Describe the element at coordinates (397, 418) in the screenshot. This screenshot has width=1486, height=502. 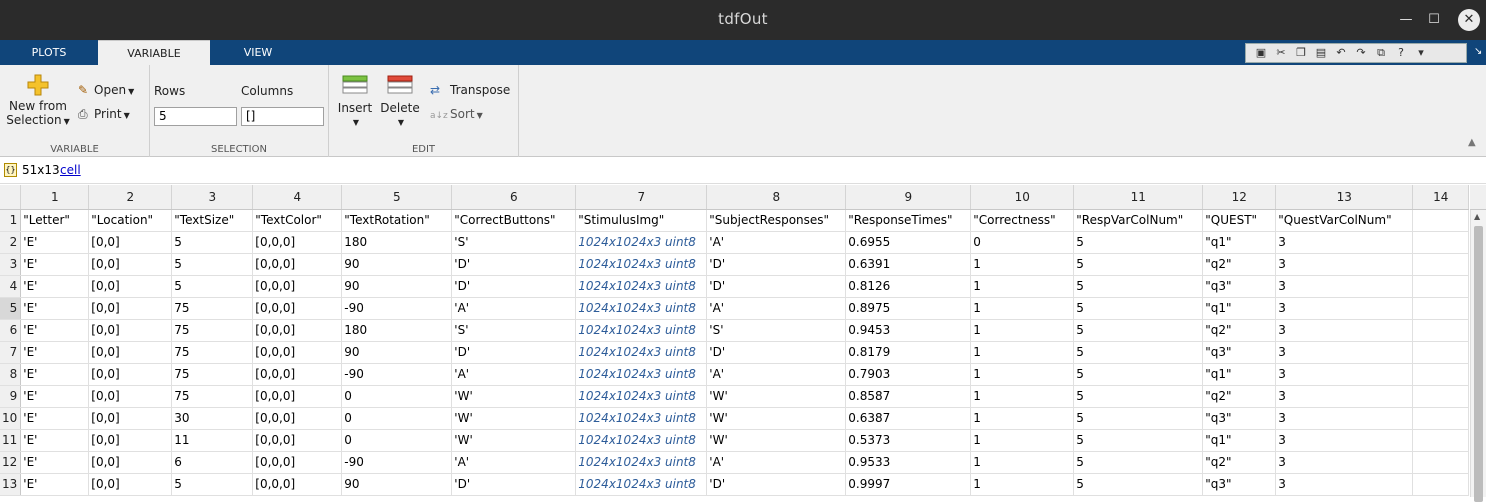
I see `table-cell: 0` at that location.